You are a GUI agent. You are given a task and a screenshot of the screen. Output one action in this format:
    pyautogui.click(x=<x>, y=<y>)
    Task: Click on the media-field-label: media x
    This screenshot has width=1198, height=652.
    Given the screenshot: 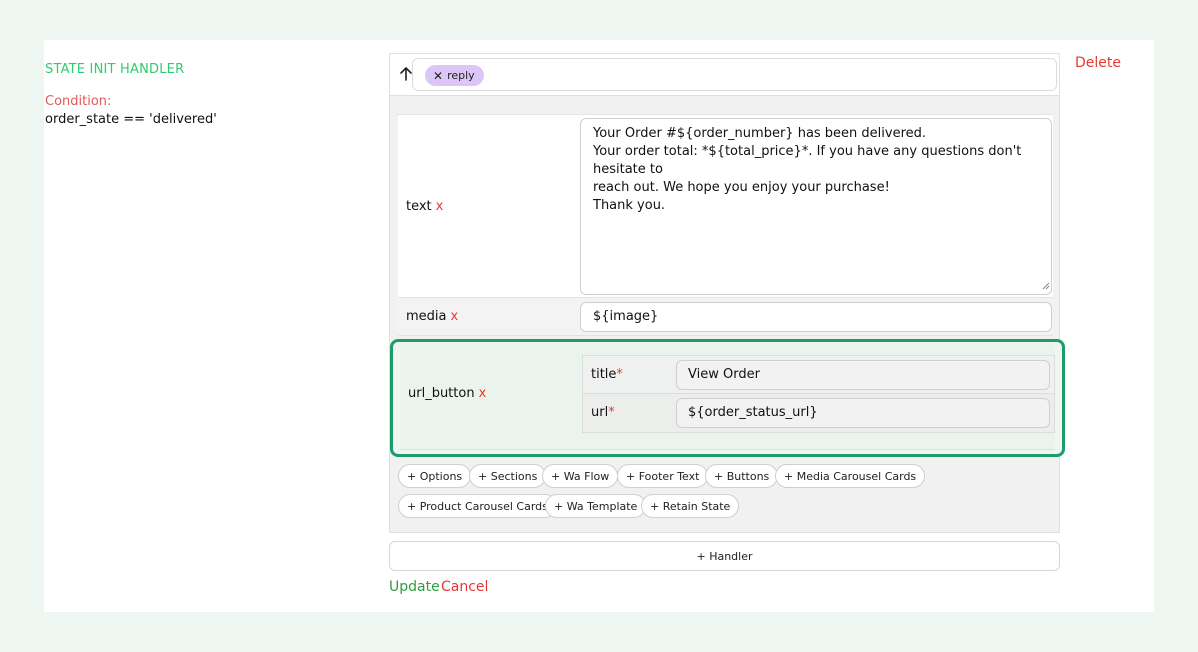 What is the action you would take?
    pyautogui.click(x=432, y=316)
    